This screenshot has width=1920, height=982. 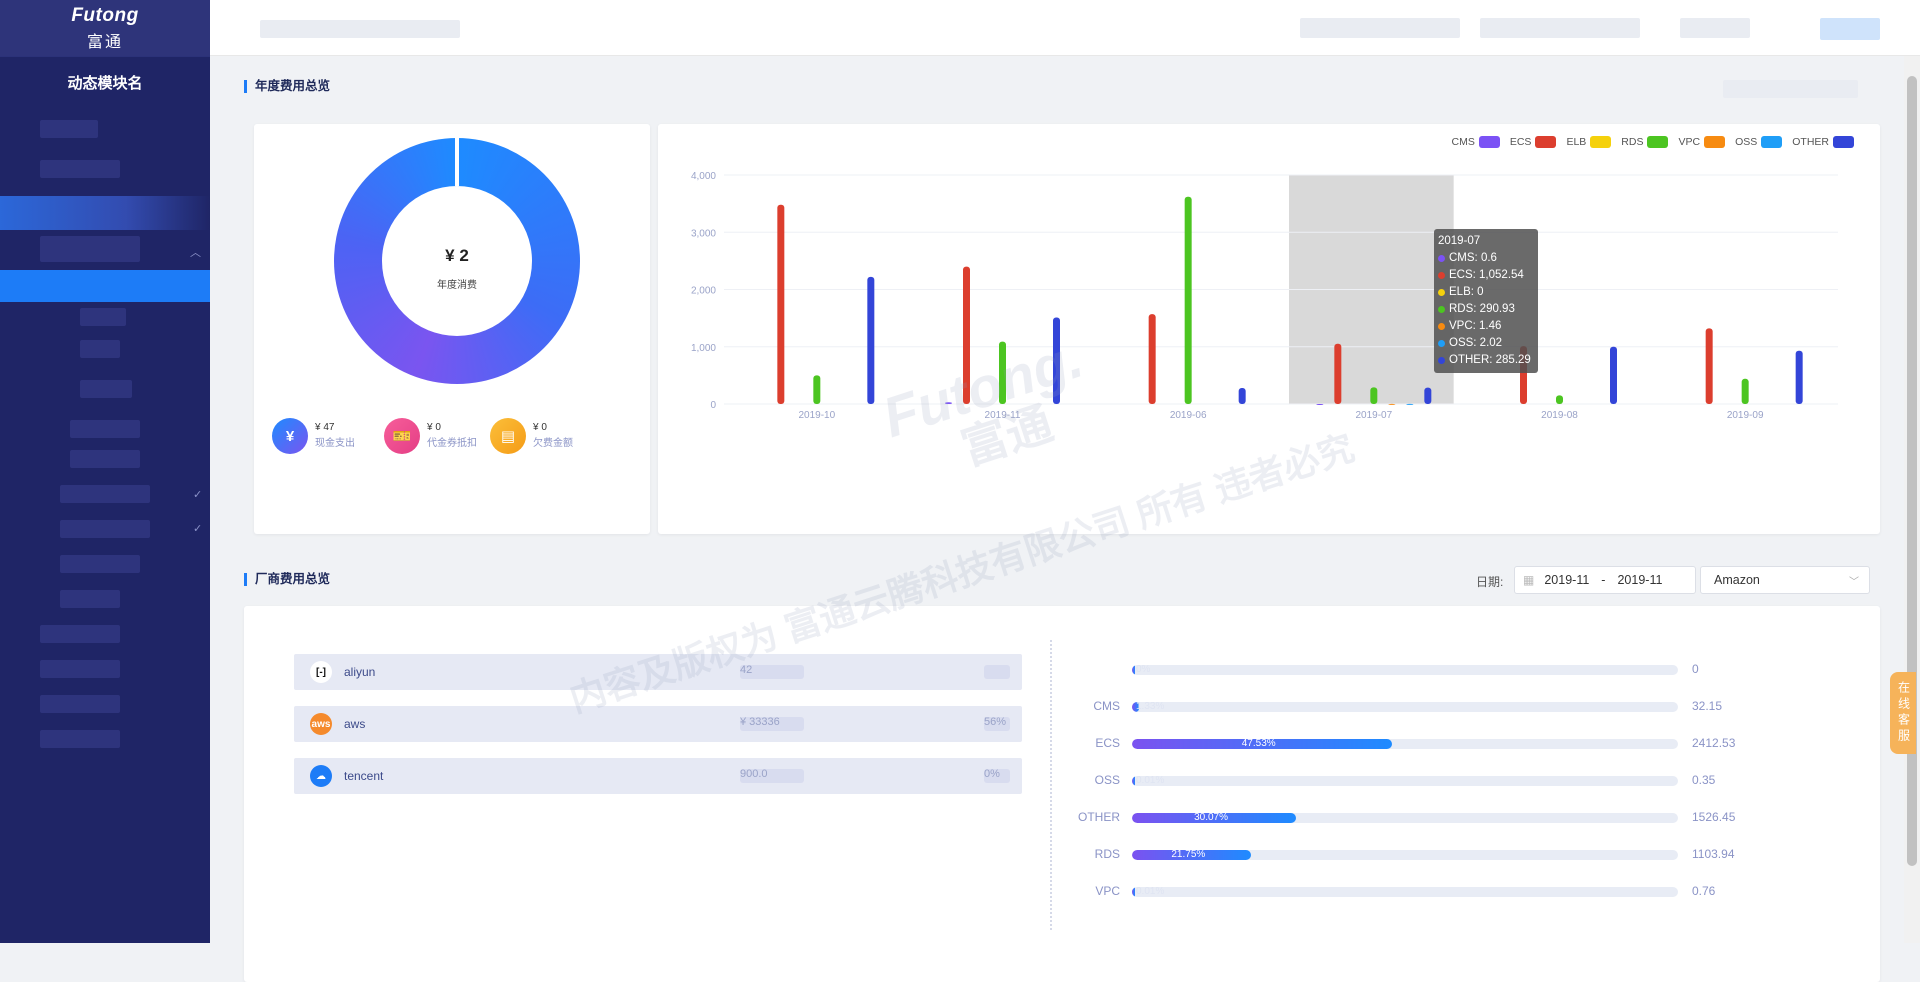 What do you see at coordinates (457, 261) in the screenshot?
I see `annual-donut-chart: ¥ 2 年度消费` at bounding box center [457, 261].